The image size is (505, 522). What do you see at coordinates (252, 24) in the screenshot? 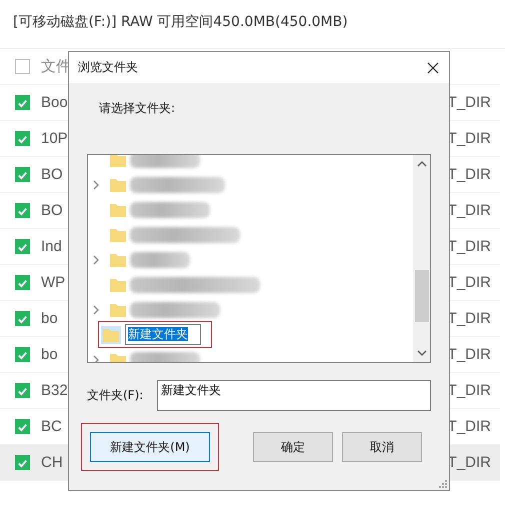
I see `drive-info: [可移动磁盘(F:)] RAW 可用空间450.0MB(450.0MB)` at bounding box center [252, 24].